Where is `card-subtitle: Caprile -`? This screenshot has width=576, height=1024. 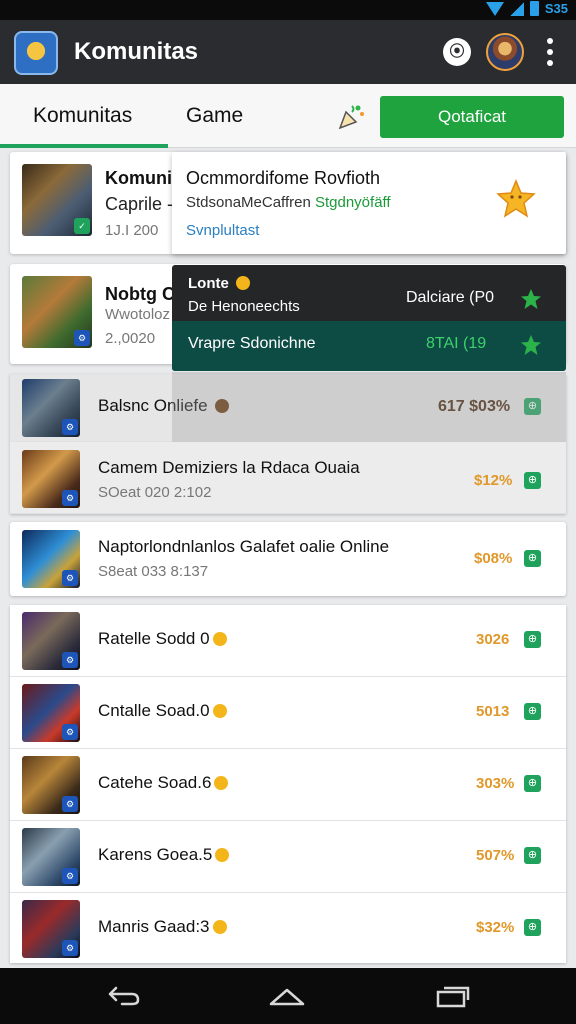 card-subtitle: Caprile - is located at coordinates (139, 204).